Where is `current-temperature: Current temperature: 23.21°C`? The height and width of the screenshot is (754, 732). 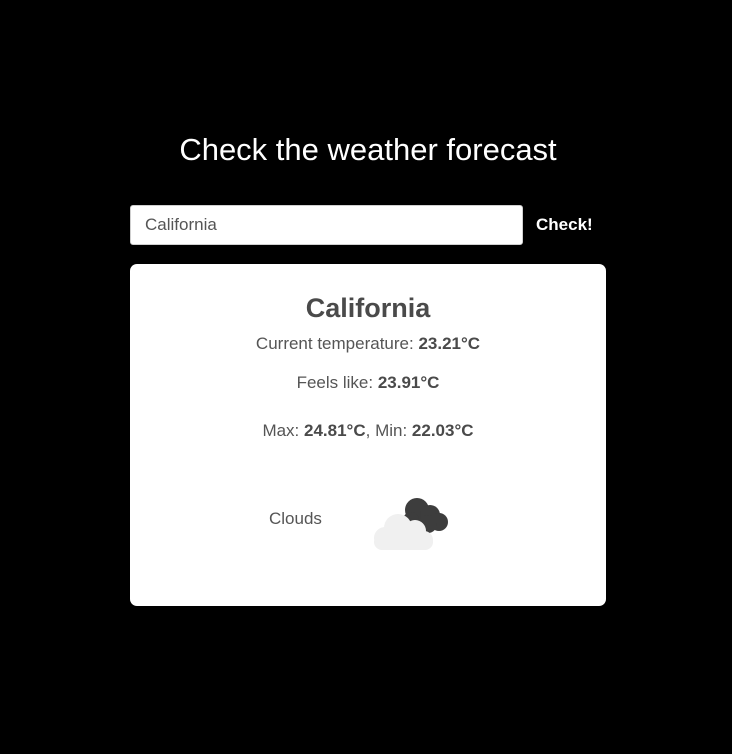
current-temperature: Current temperature: 23.21°C is located at coordinates (368, 344).